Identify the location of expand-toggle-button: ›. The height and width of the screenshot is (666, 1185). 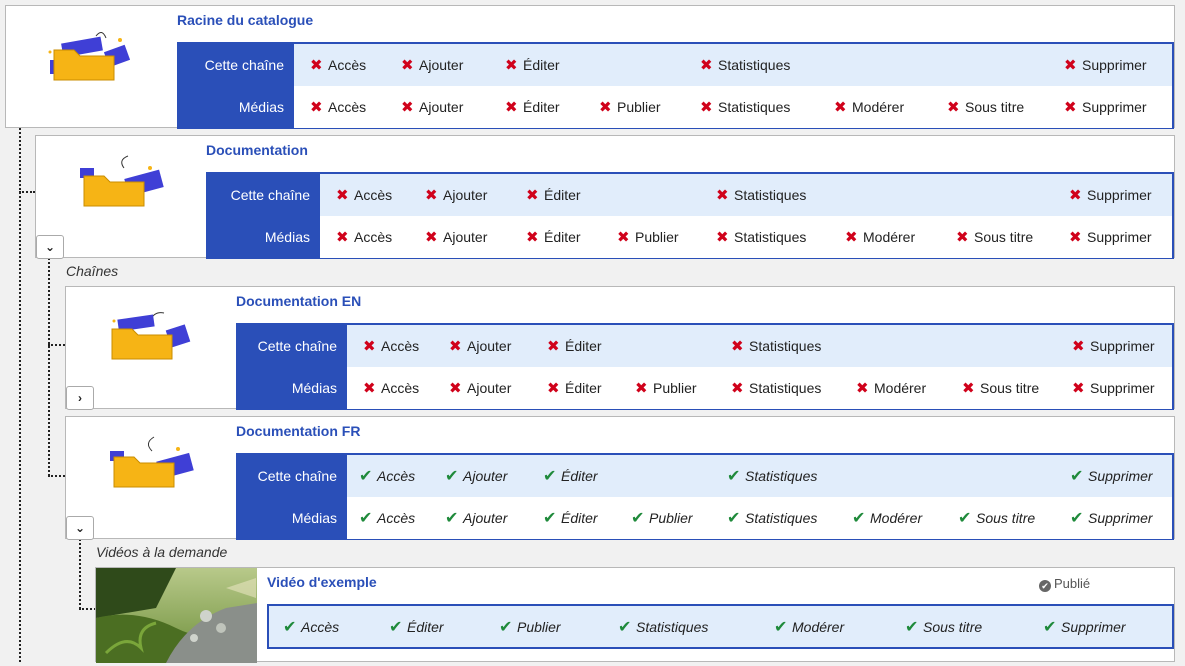
(80, 398).